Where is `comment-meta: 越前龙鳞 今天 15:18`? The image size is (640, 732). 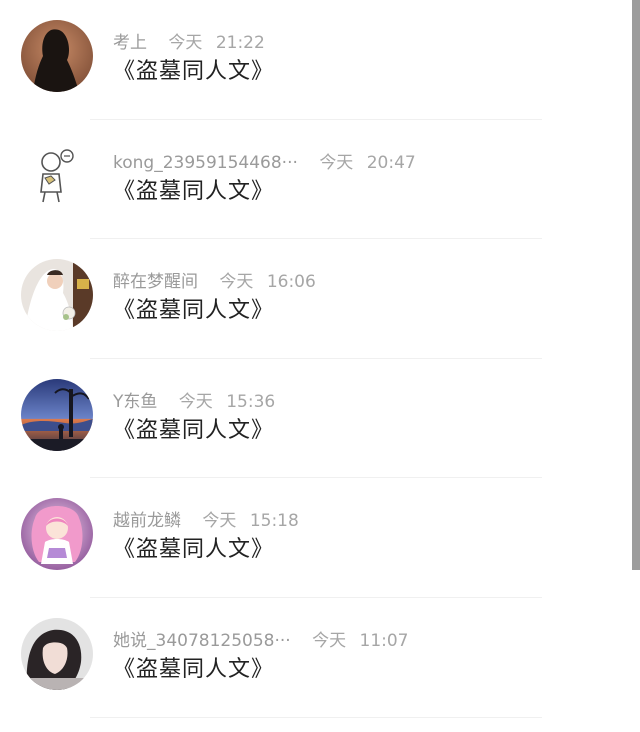
comment-meta: 越前龙鳞 今天 15:18 is located at coordinates (206, 521).